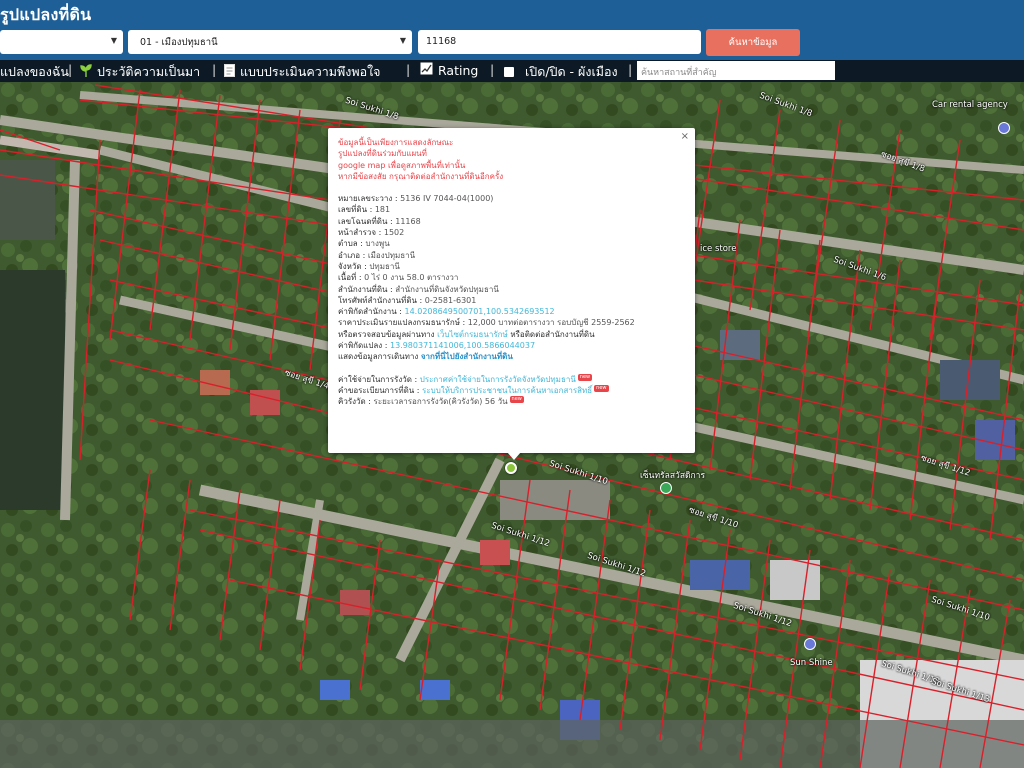  What do you see at coordinates (718, 249) in the screenshot?
I see `poi-label: ice store` at bounding box center [718, 249].